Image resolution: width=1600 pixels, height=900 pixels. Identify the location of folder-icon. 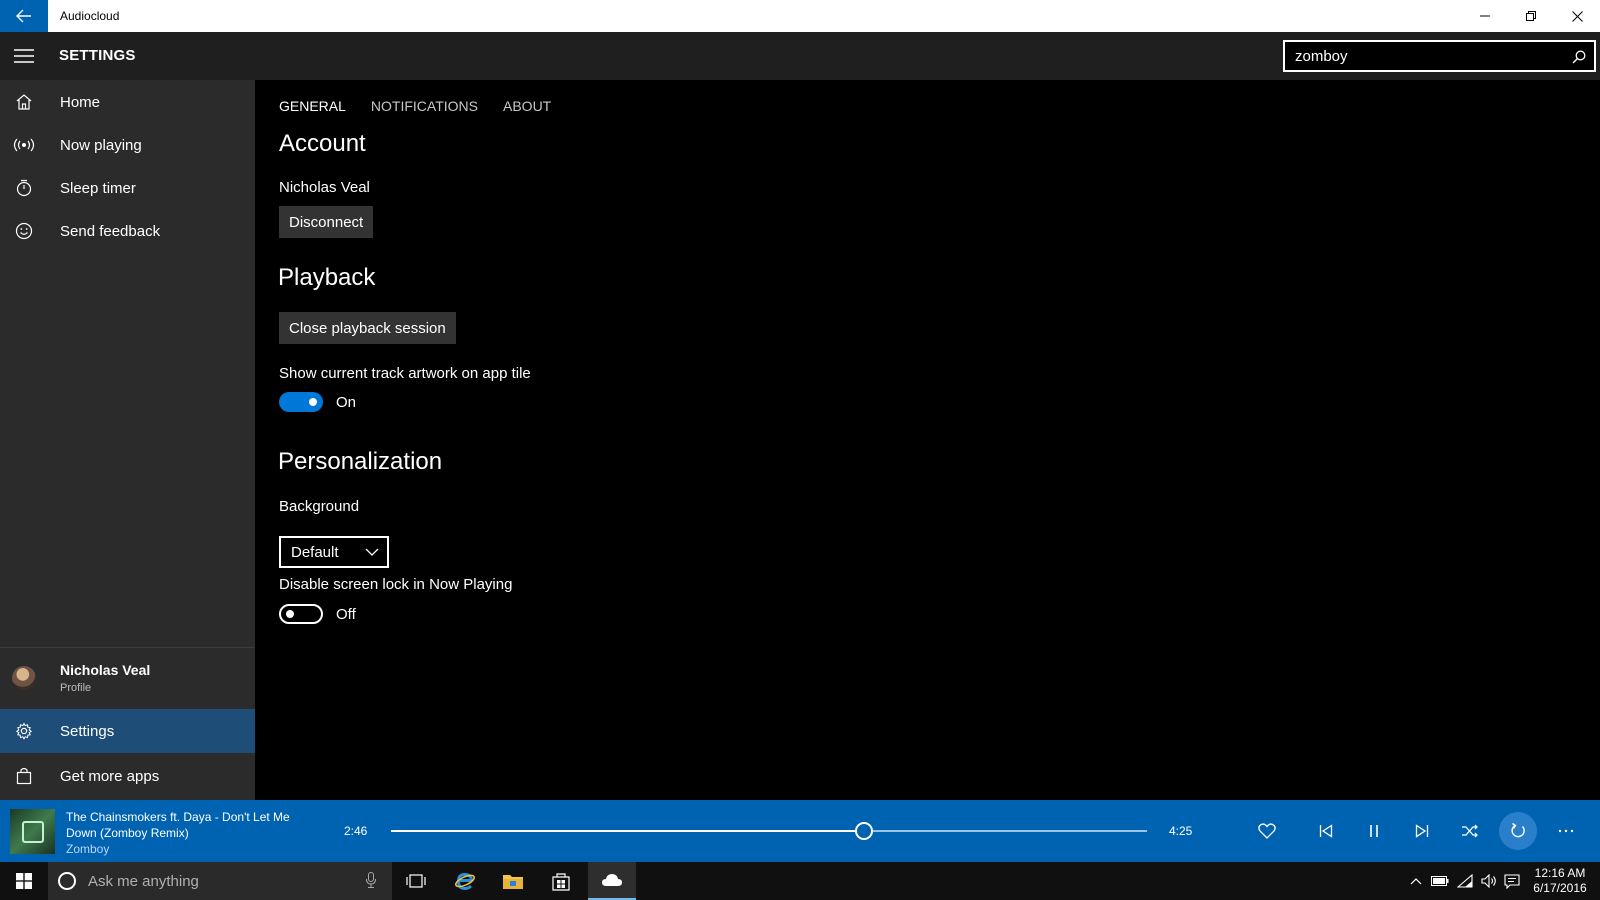
(513, 882).